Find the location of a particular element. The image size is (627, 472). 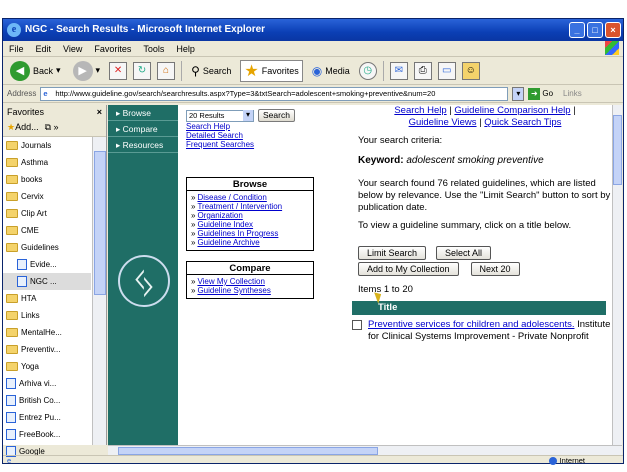

quick-search-tips-link: Quick Search Tips is located at coordinates (522, 122).